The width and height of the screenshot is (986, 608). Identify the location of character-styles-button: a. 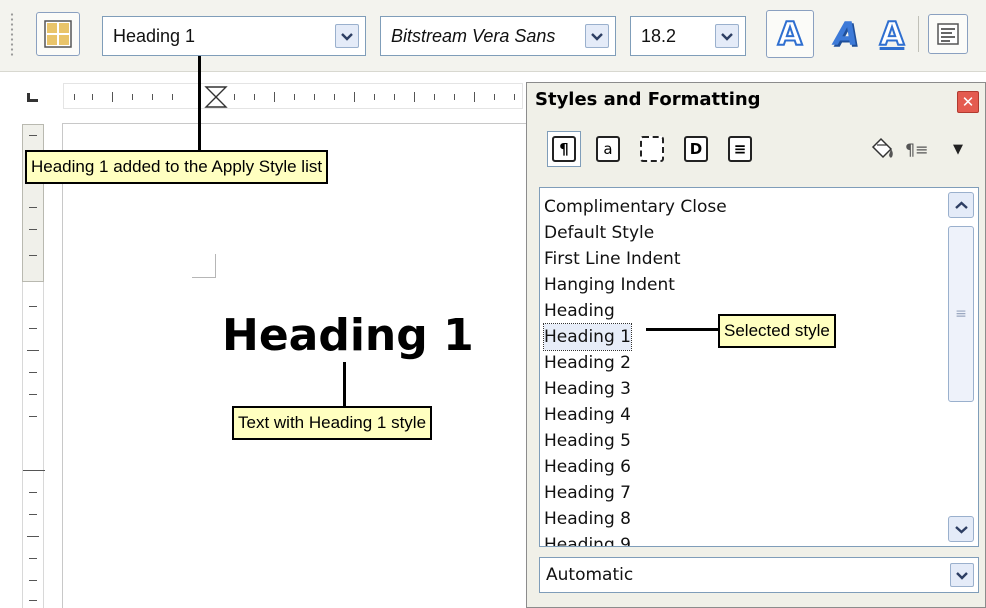
(608, 149).